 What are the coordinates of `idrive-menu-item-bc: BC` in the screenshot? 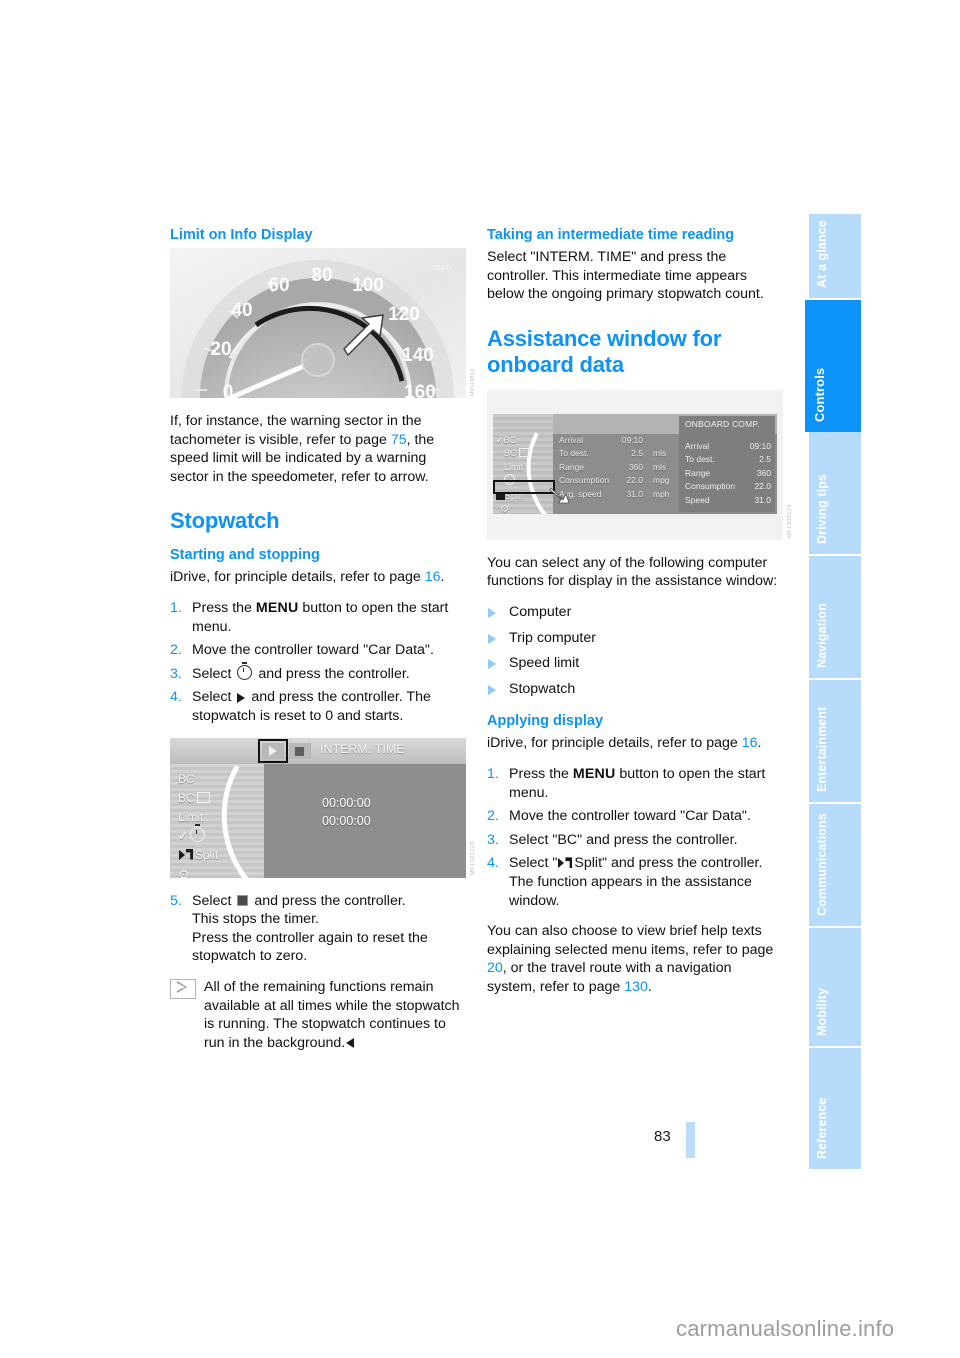 It's located at (198, 779).